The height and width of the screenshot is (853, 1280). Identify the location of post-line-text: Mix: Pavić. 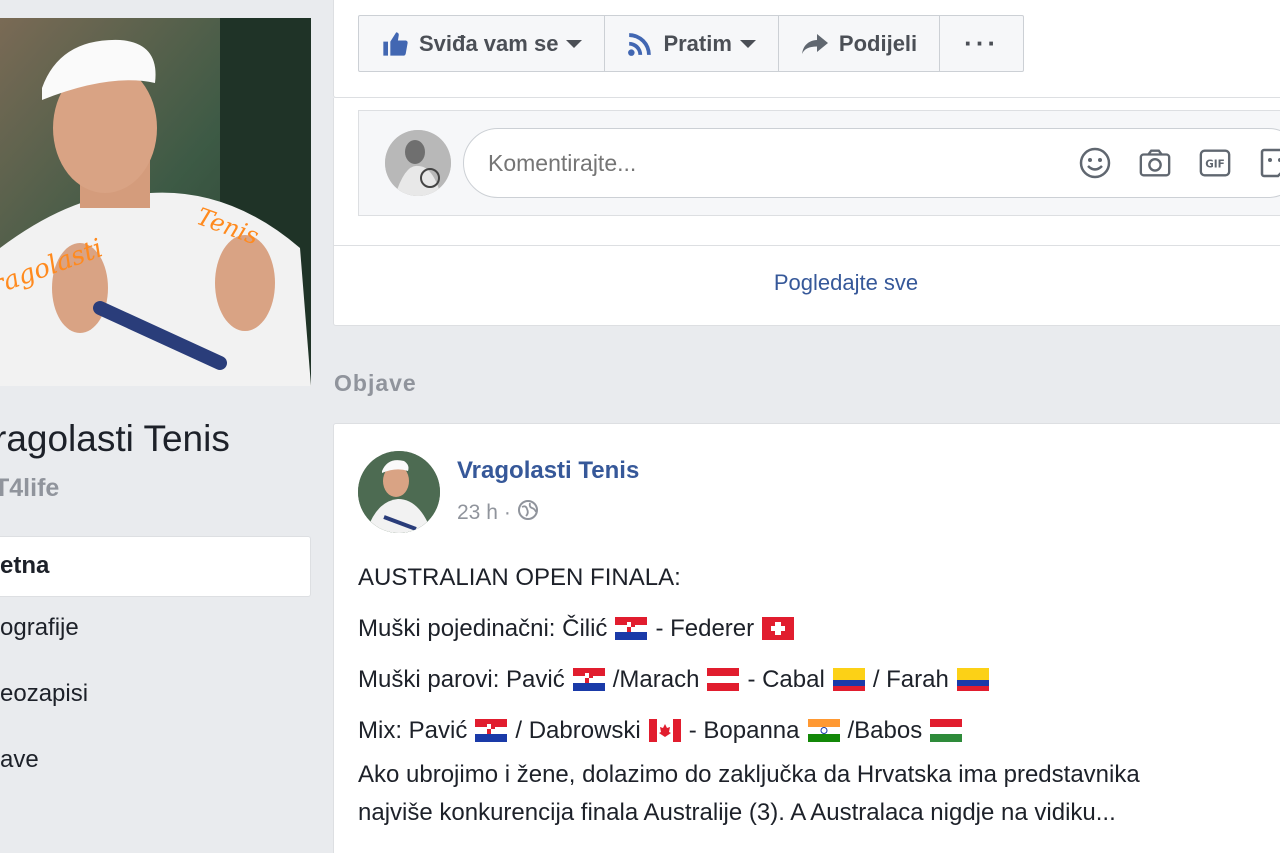
(413, 730).